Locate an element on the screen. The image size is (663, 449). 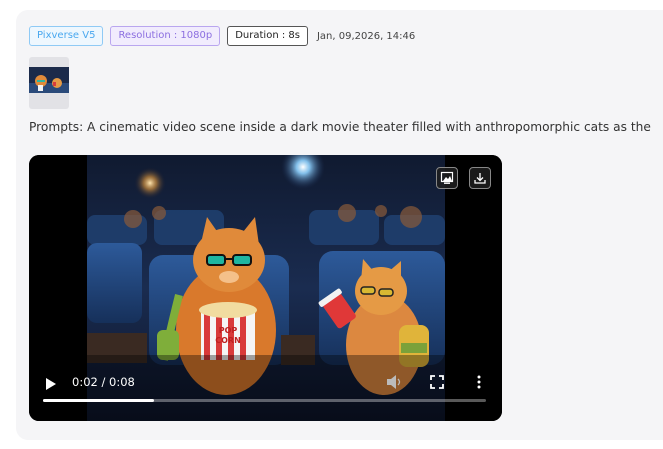
popcorn-label-top: POP is located at coordinates (228, 330).